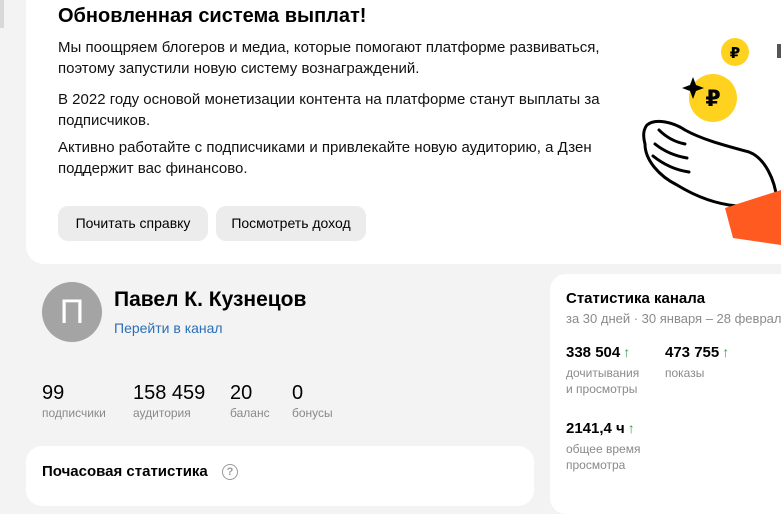 The height and width of the screenshot is (514, 781). What do you see at coordinates (312, 413) in the screenshot?
I see `stat-label: бонусы` at bounding box center [312, 413].